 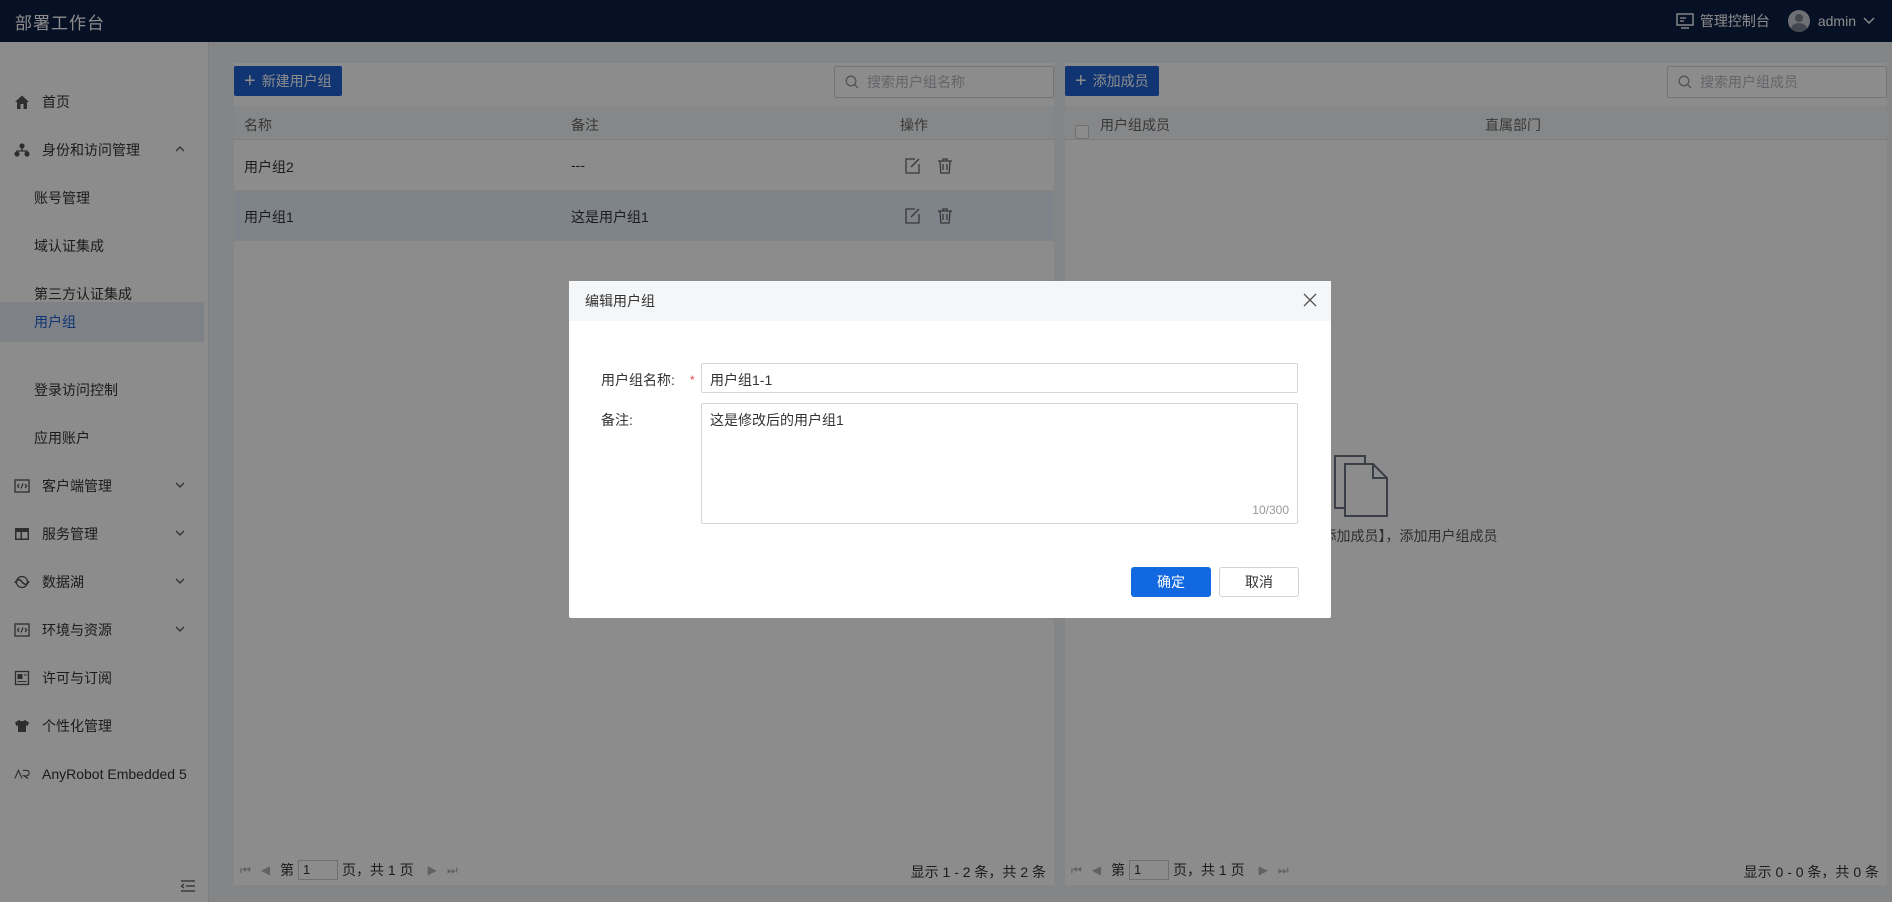 What do you see at coordinates (1259, 582) in the screenshot?
I see `cancel-button: 取消` at bounding box center [1259, 582].